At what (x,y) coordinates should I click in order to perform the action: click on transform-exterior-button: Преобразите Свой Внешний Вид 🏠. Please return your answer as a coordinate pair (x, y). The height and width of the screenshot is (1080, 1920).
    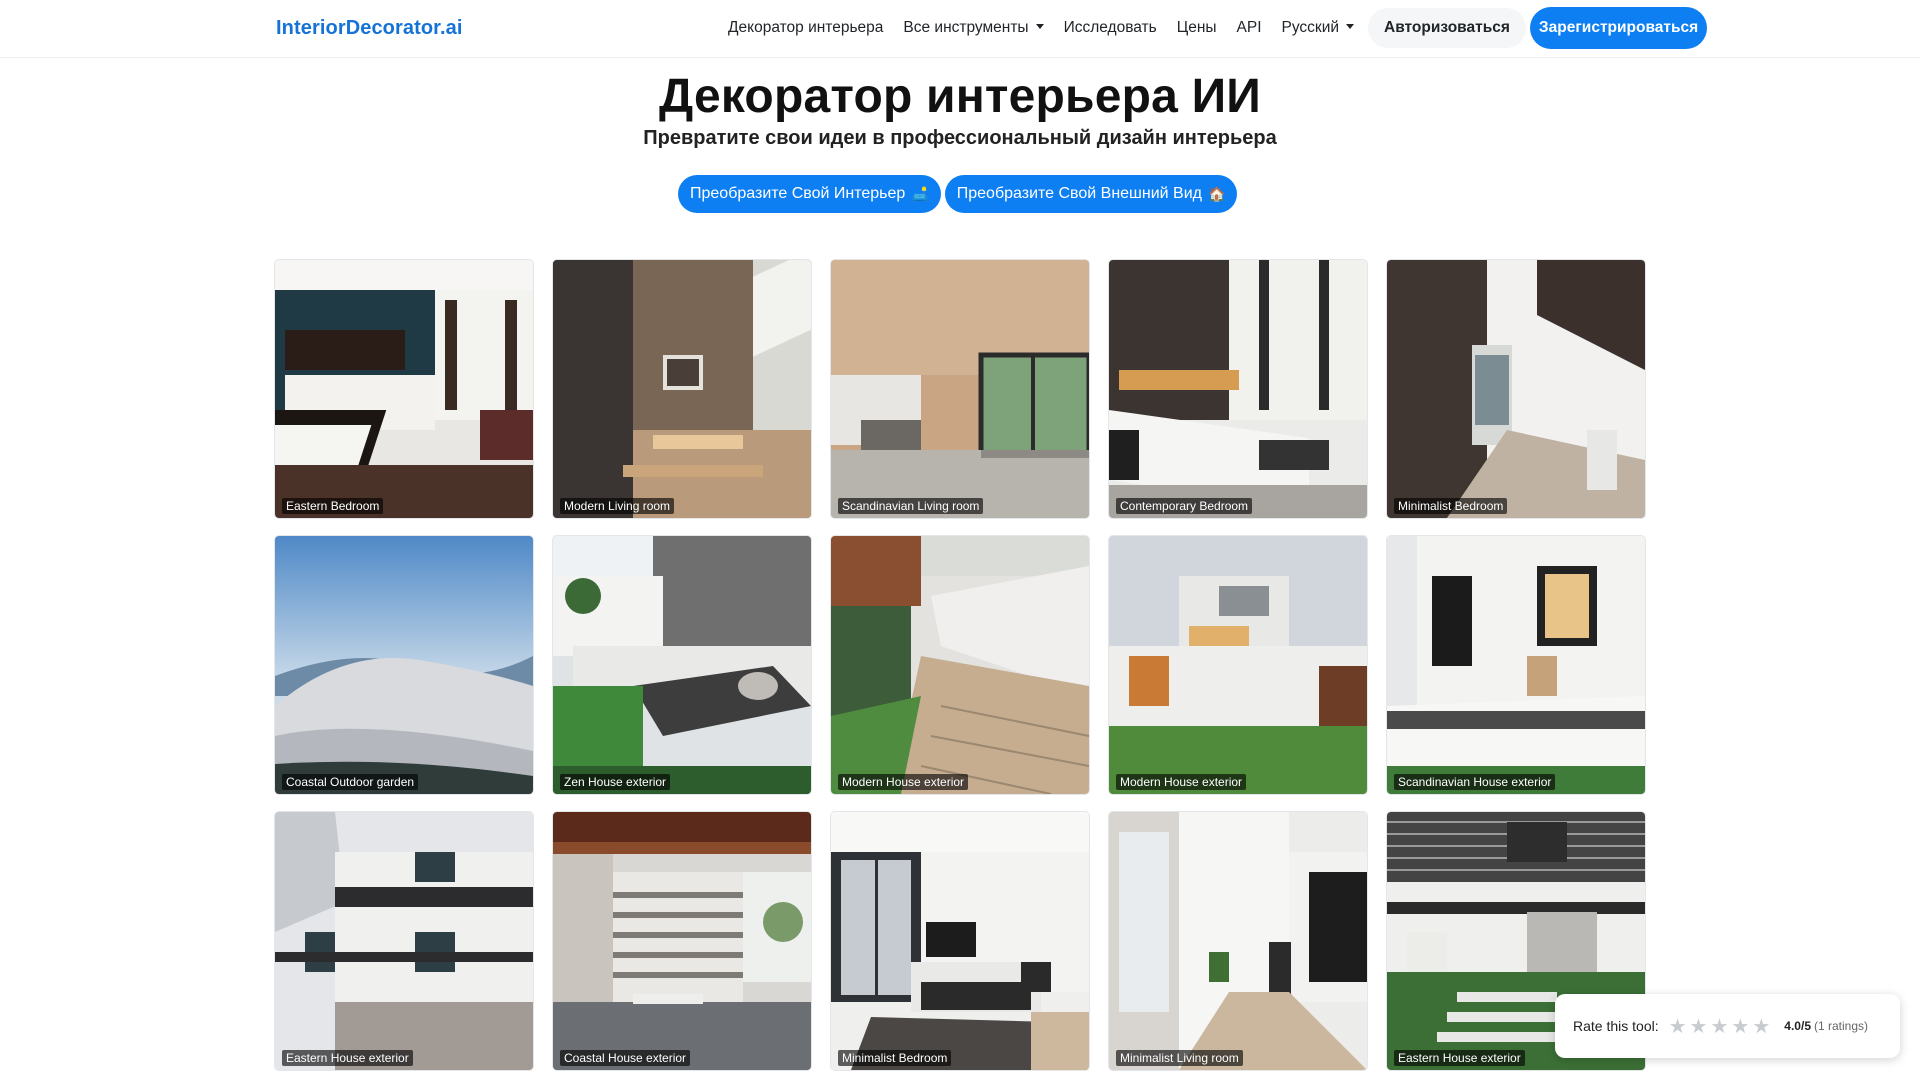
    Looking at the image, I should click on (1091, 194).